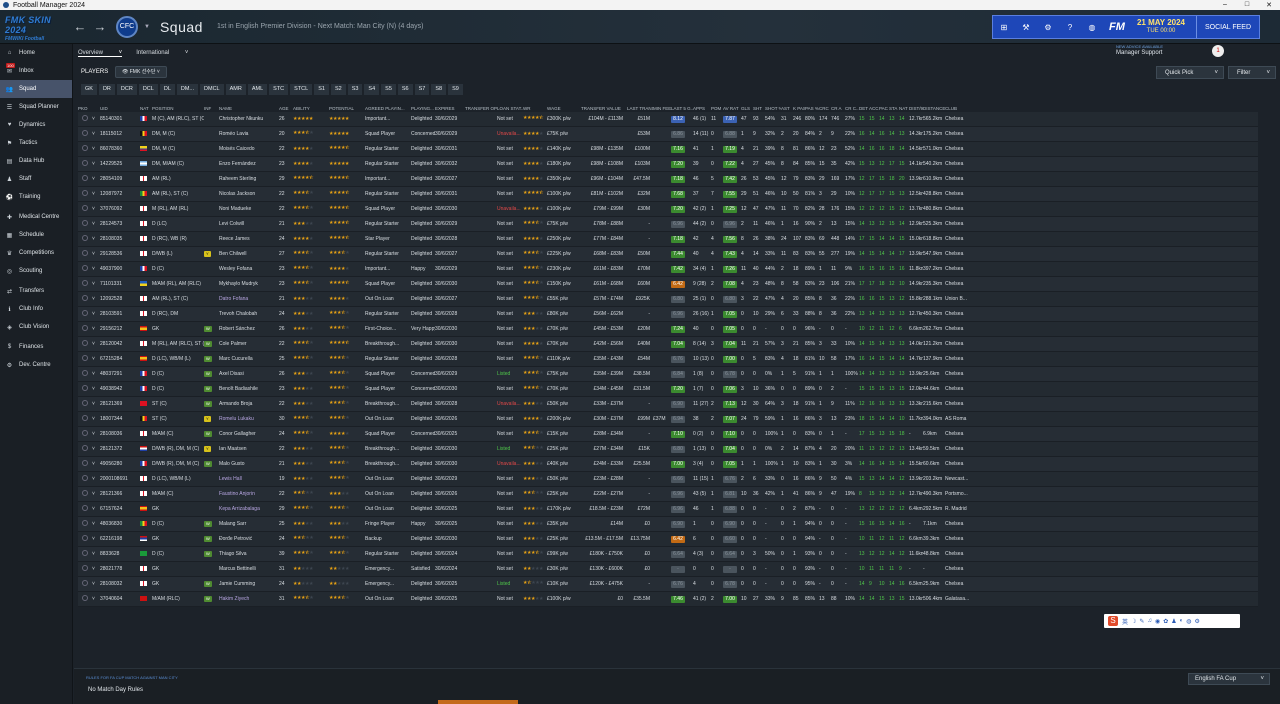 Image resolution: width=1280 pixels, height=704 pixels. Describe the element at coordinates (963, 108) in the screenshot. I see `column-header: CLUB` at that location.